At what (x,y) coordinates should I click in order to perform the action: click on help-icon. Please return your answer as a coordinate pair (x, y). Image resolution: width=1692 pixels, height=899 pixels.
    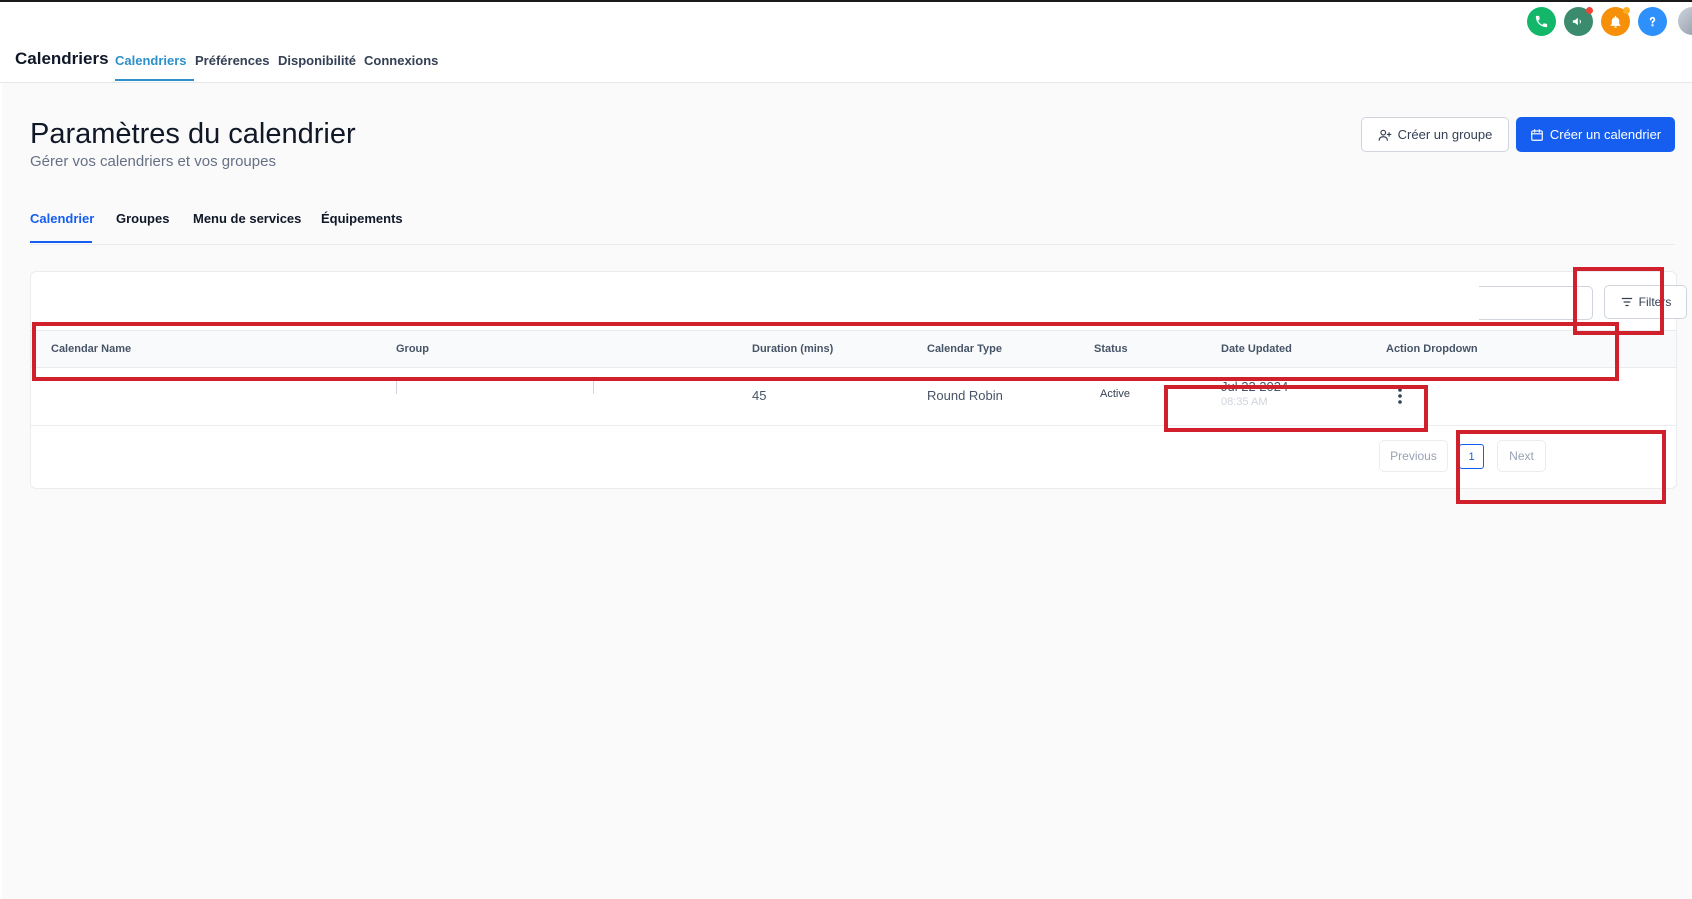
    Looking at the image, I should click on (1652, 21).